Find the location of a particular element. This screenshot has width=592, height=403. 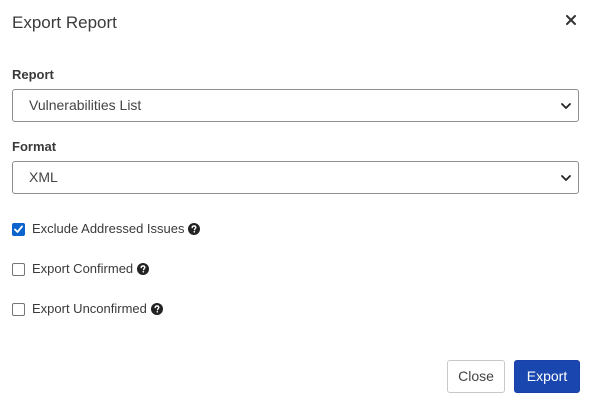

option-exclude-addressed-issues: Exclude Addressed Issues is located at coordinates (106, 229).